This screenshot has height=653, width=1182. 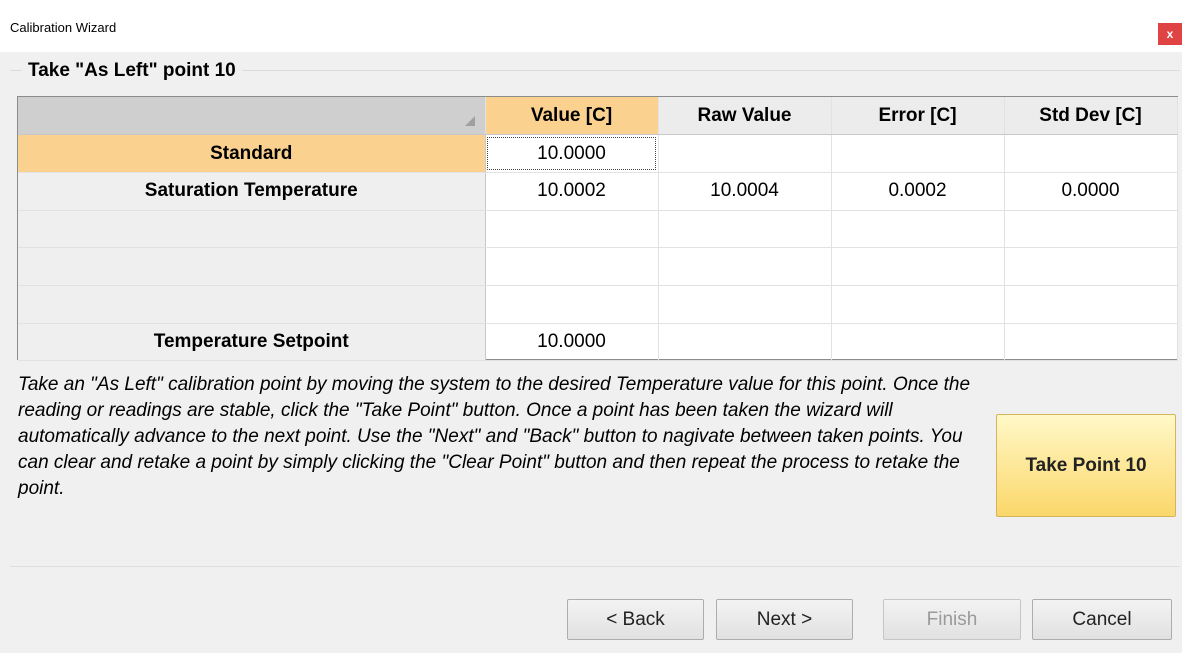 What do you see at coordinates (745, 191) in the screenshot?
I see `table-cell: 10.0004` at bounding box center [745, 191].